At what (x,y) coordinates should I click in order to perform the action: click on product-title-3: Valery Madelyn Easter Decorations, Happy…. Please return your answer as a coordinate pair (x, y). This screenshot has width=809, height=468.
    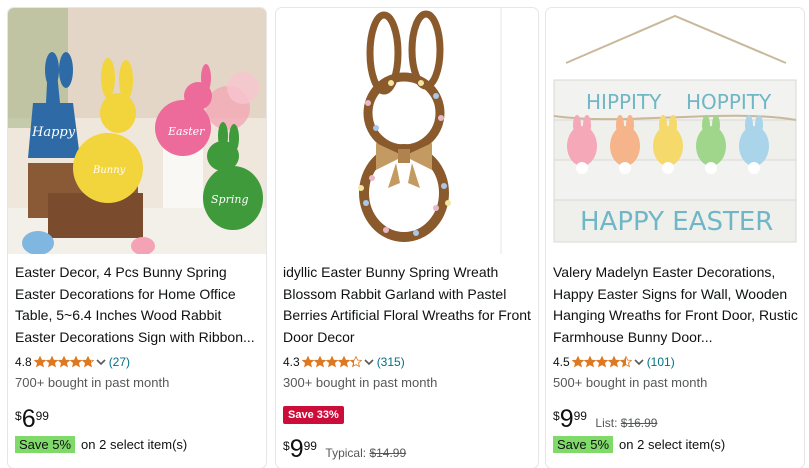
    Looking at the image, I should click on (675, 305).